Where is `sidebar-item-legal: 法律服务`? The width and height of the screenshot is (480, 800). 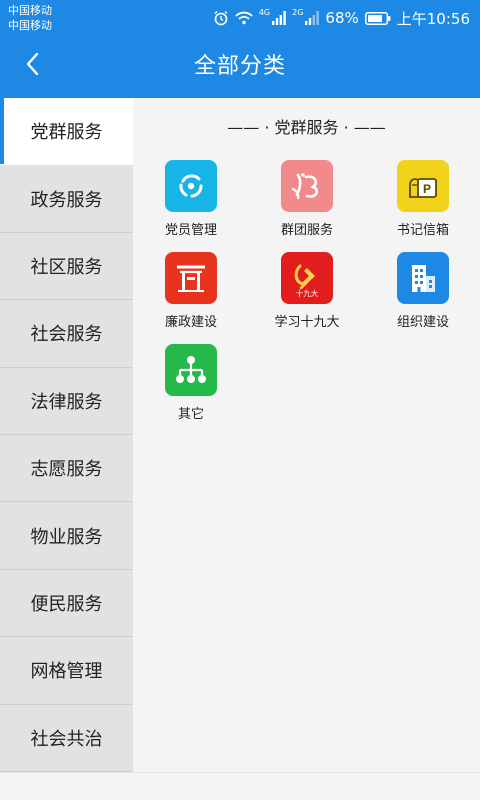 sidebar-item-legal: 法律服务 is located at coordinates (66, 401).